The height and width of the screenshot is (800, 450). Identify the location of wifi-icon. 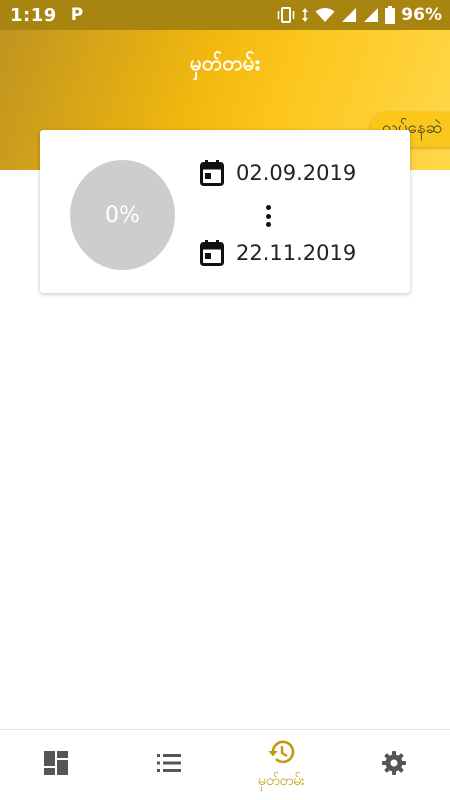
(325, 15).